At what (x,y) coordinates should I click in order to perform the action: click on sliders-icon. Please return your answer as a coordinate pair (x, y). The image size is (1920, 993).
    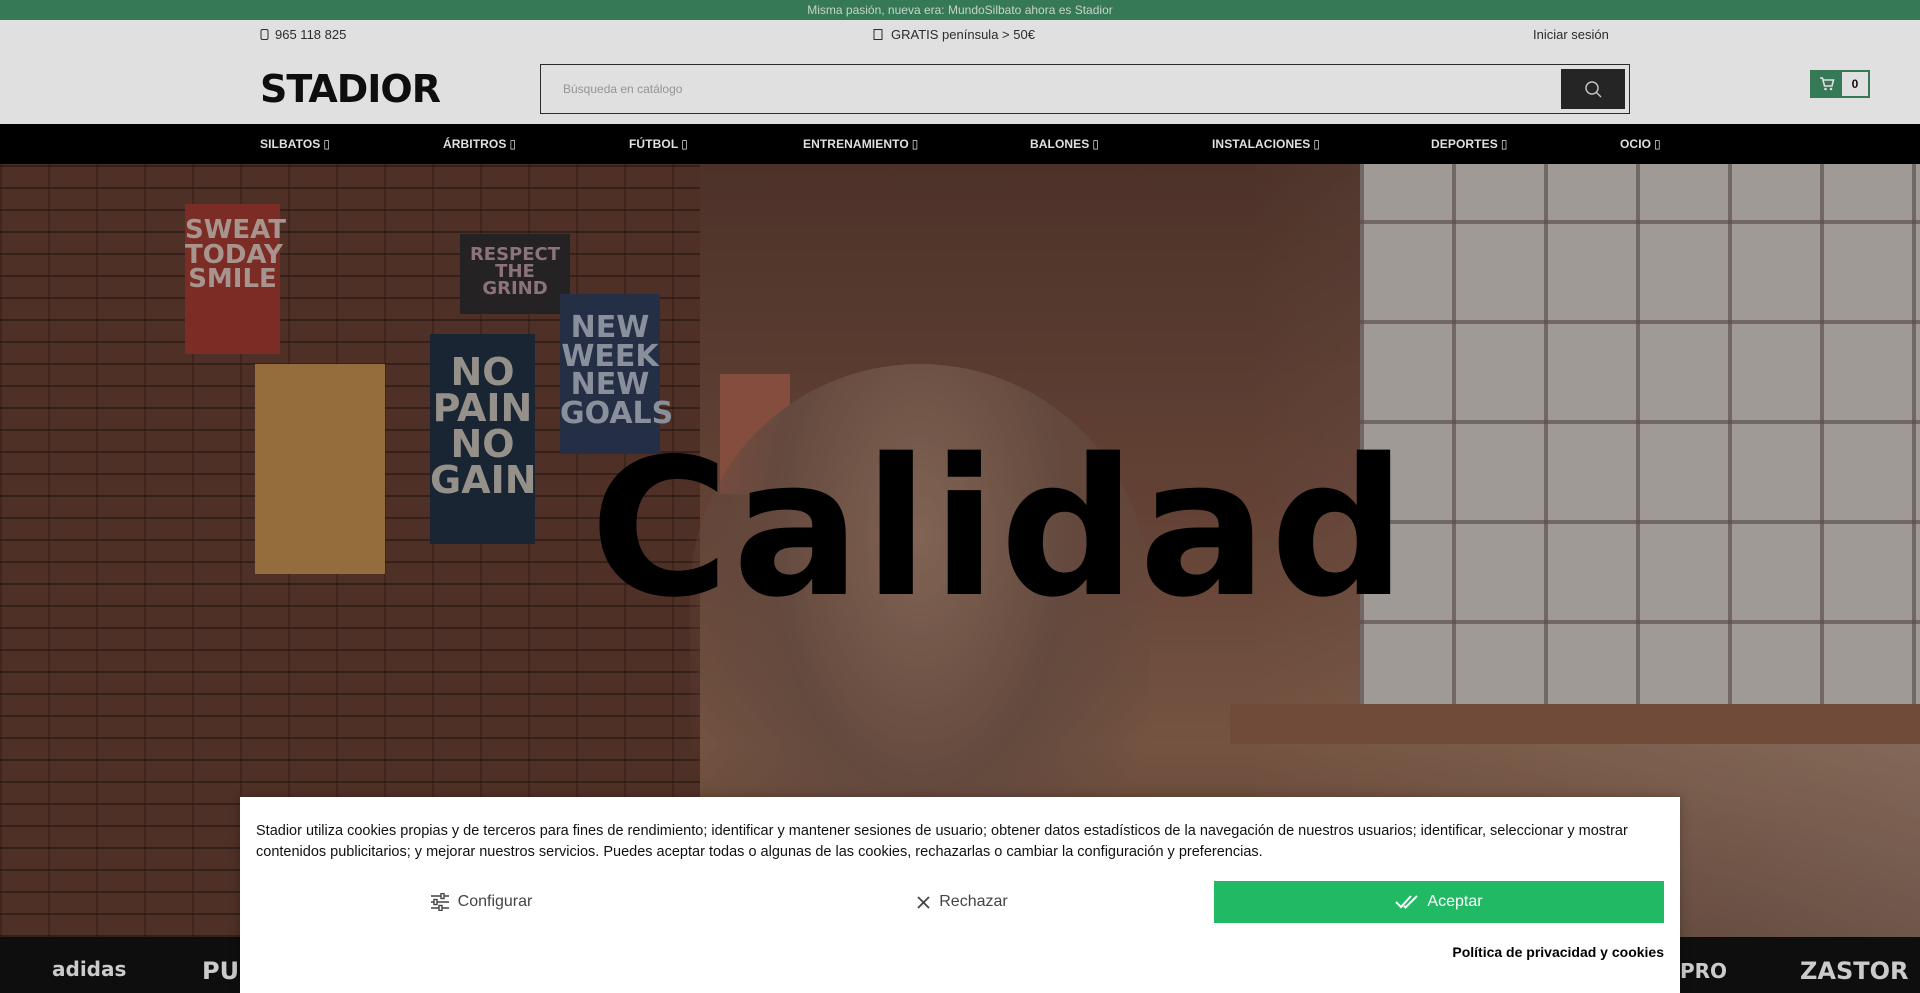
    Looking at the image, I should click on (439, 902).